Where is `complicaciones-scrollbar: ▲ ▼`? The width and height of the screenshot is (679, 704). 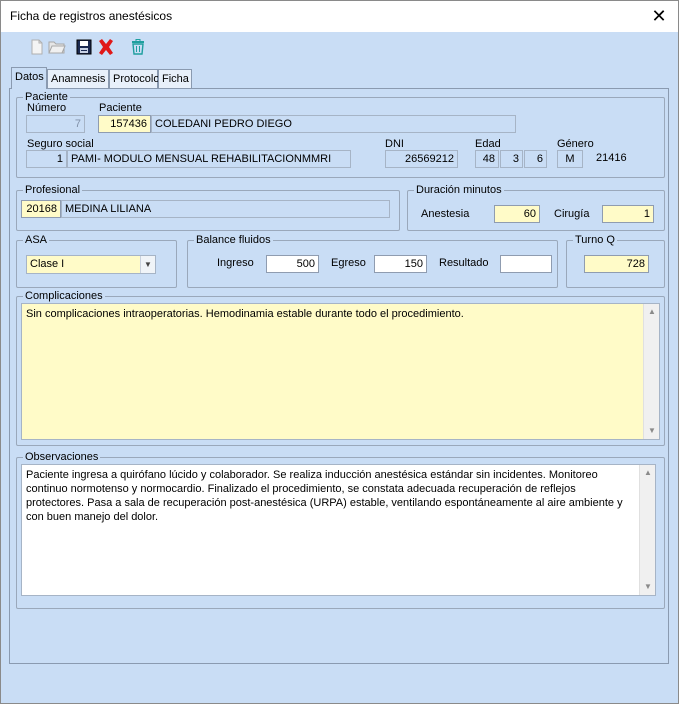 complicaciones-scrollbar: ▲ ▼ is located at coordinates (651, 371).